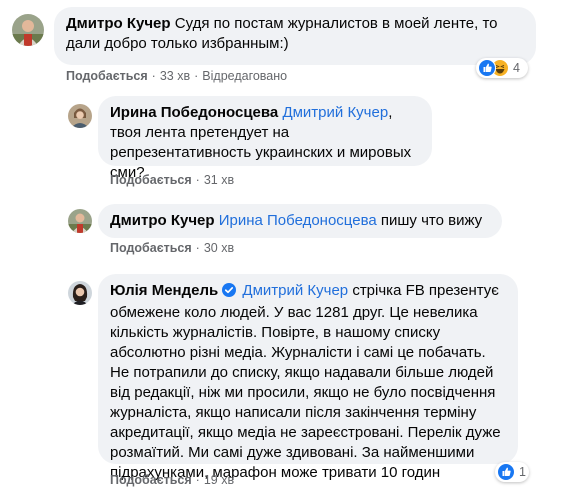 This screenshot has width=572, height=496. What do you see at coordinates (229, 293) in the screenshot?
I see `verified-badge-icon` at bounding box center [229, 293].